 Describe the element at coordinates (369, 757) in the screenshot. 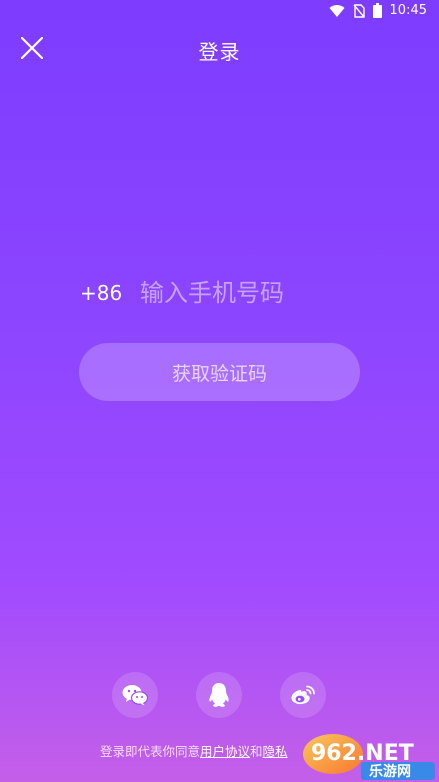

I see `watermark-logo: 962.NET 乐游网` at that location.